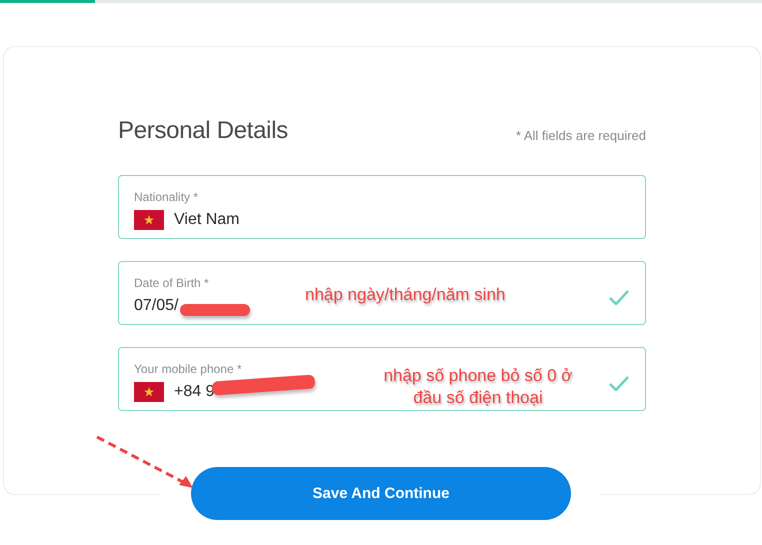  Describe the element at coordinates (382, 207) in the screenshot. I see `select-field: Nationality * Viet Nam` at that location.